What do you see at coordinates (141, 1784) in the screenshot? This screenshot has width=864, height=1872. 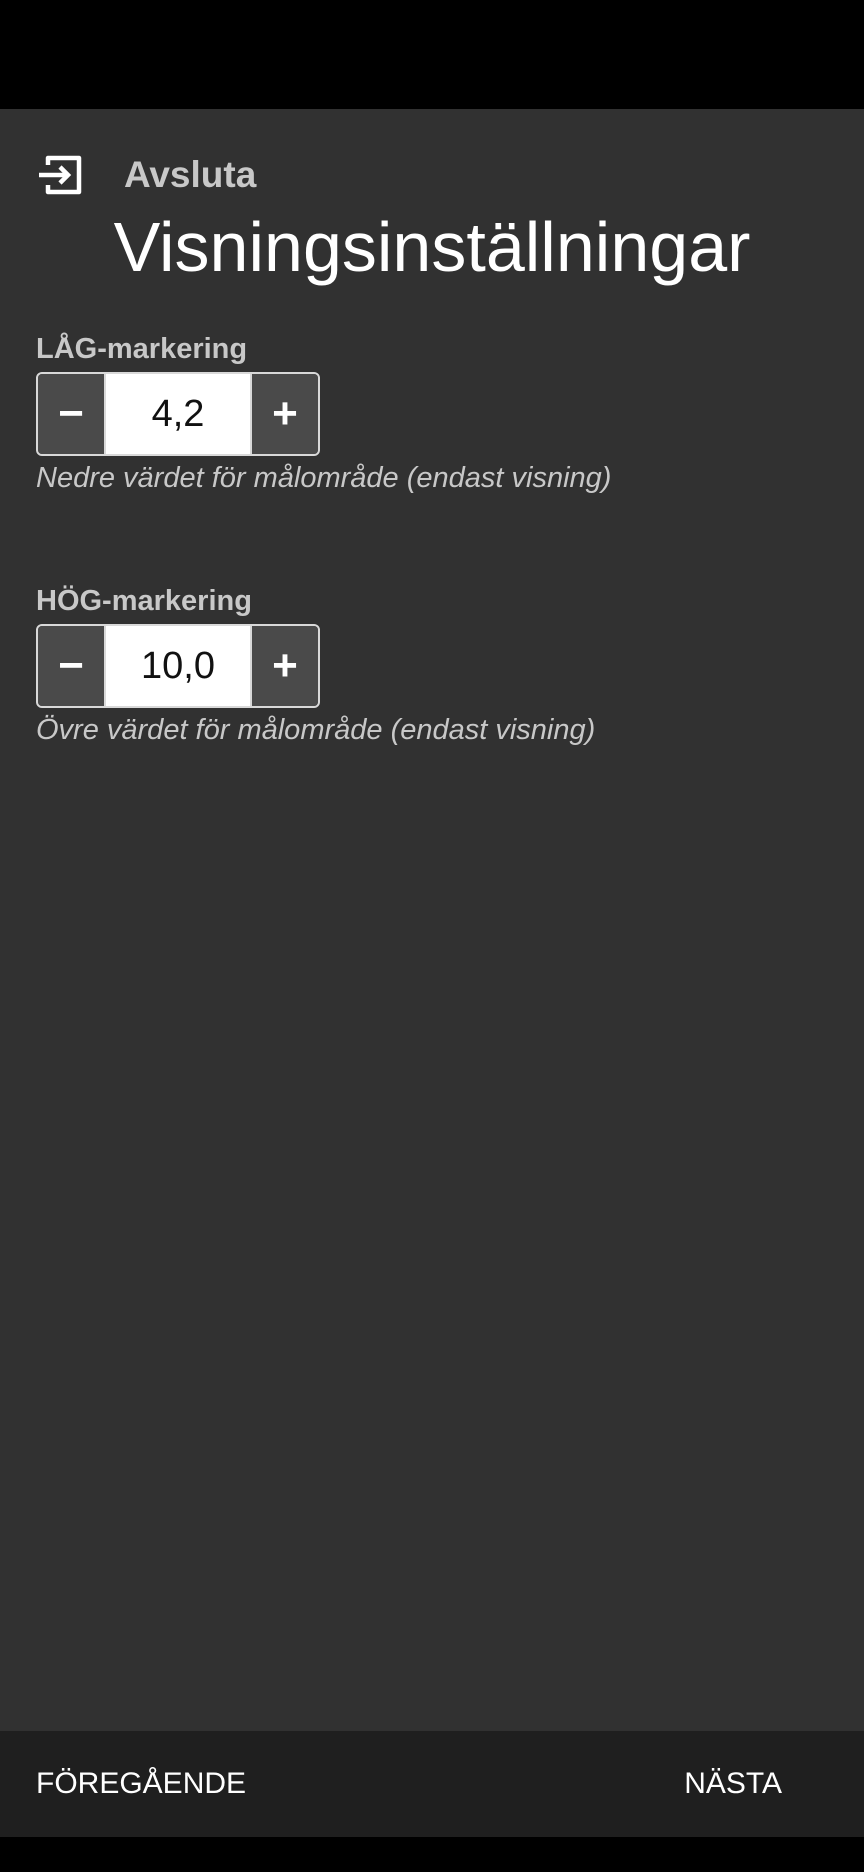 I see `previous-button: FÖREGÅENDE` at bounding box center [141, 1784].